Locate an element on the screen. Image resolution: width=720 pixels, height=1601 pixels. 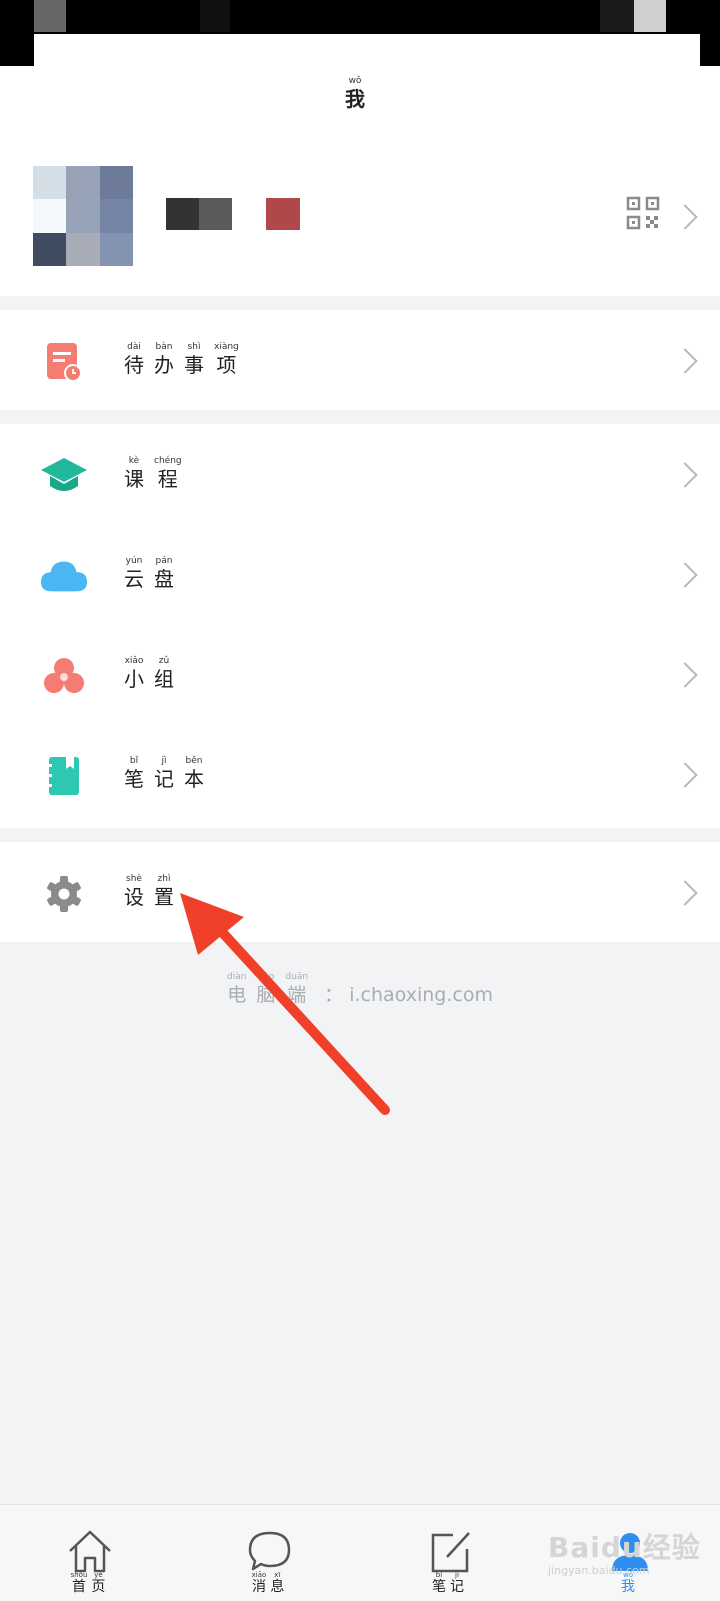
label-char: zhì 置 is located at coordinates (164, 891).